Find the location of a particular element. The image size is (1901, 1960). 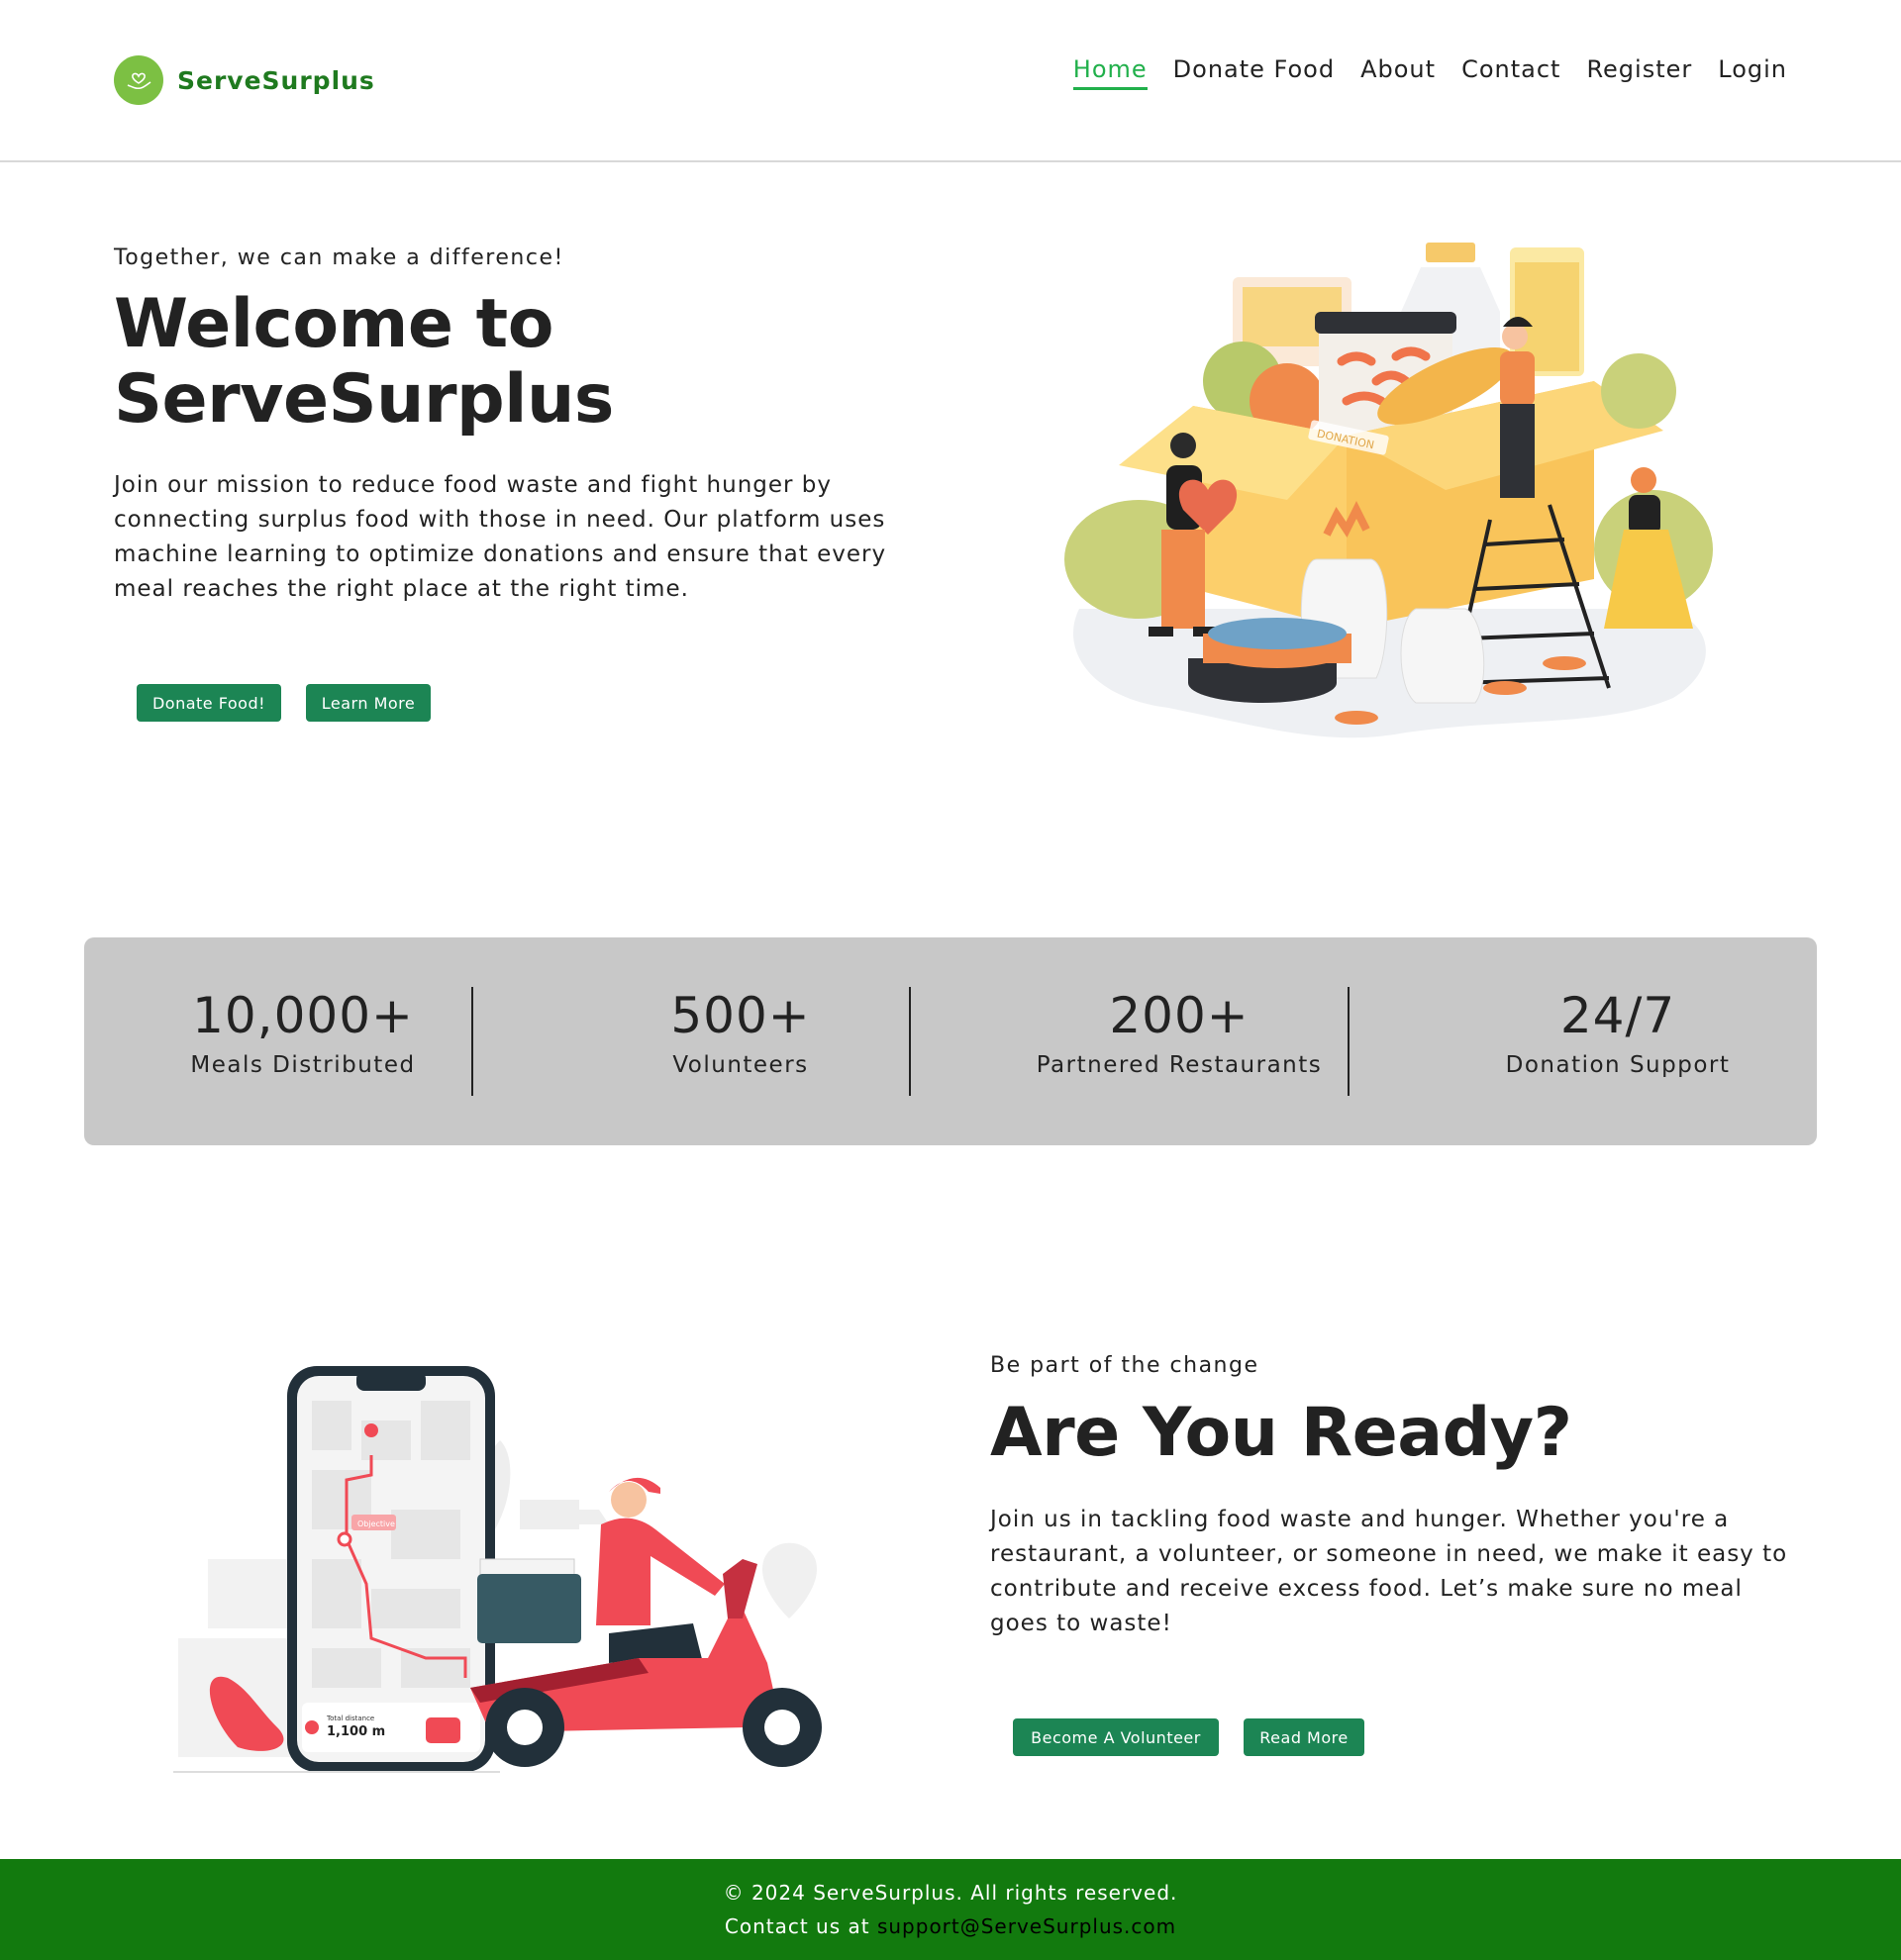

footer-contact: Contact us at support@ServeSurplus.com is located at coordinates (950, 1926).